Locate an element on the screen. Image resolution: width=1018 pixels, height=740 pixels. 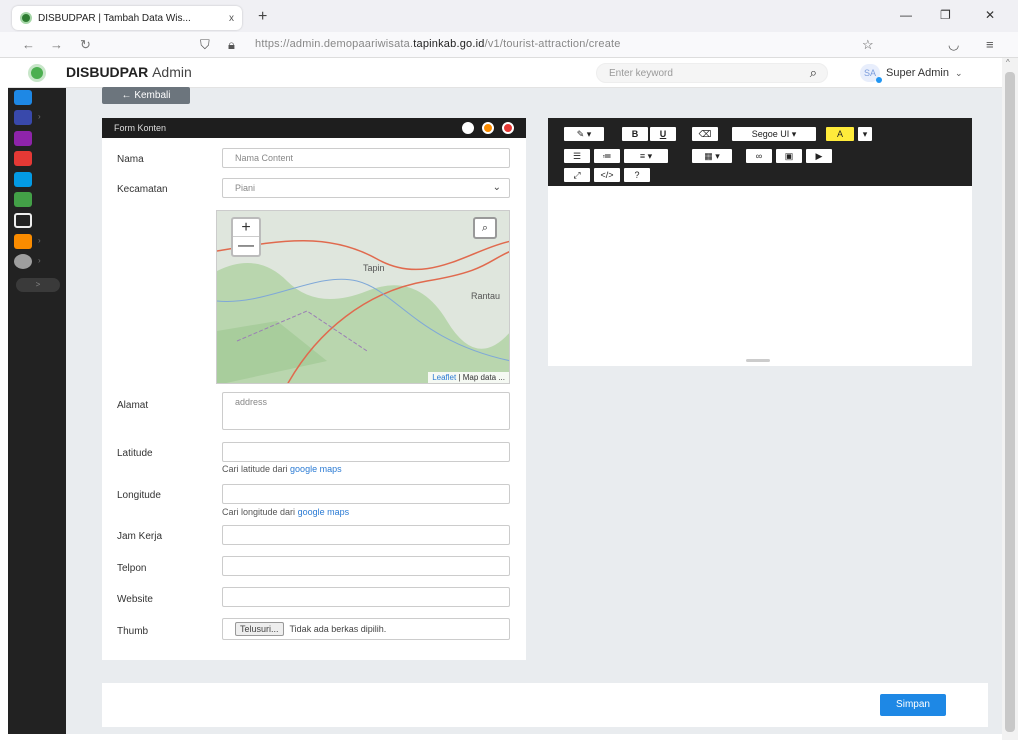
font-family-select: Segoe UI ▾ is located at coordinates (774, 134).